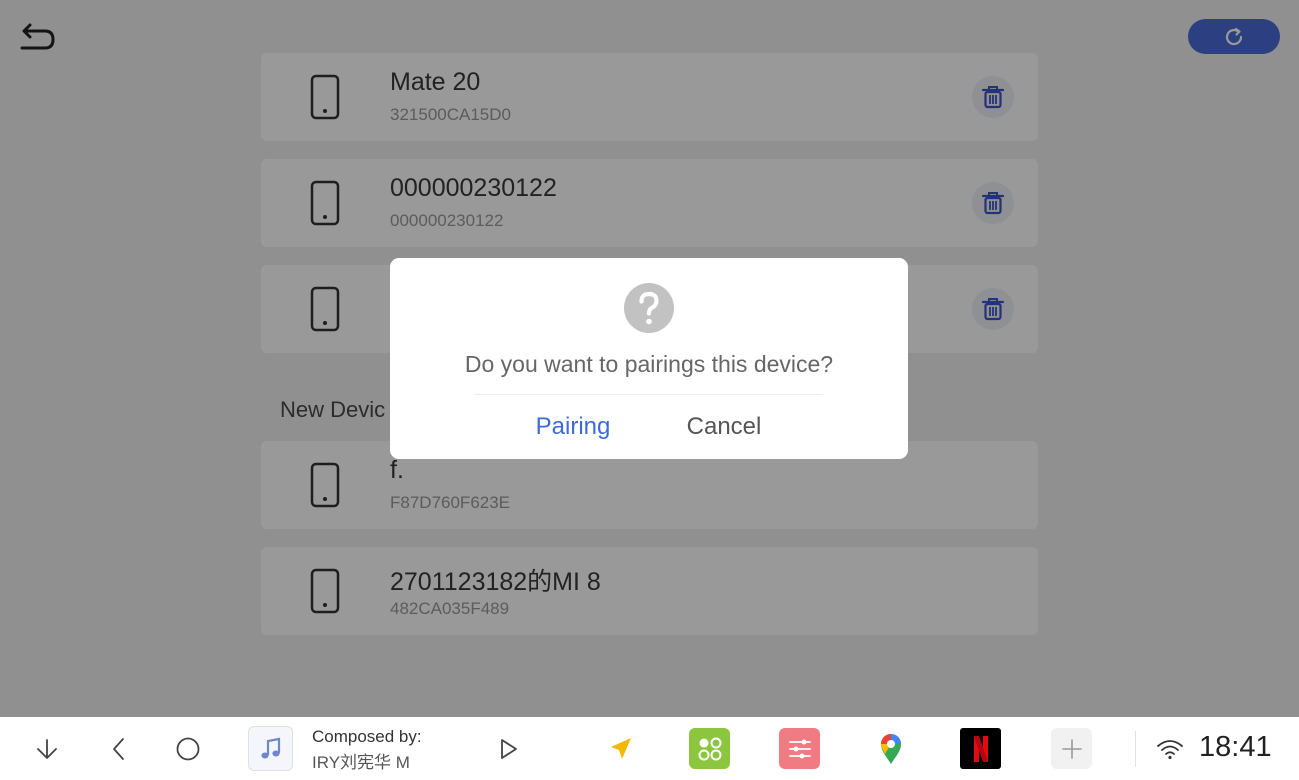  Describe the element at coordinates (1135, 749) in the screenshot. I see `taskbar-divider` at that location.